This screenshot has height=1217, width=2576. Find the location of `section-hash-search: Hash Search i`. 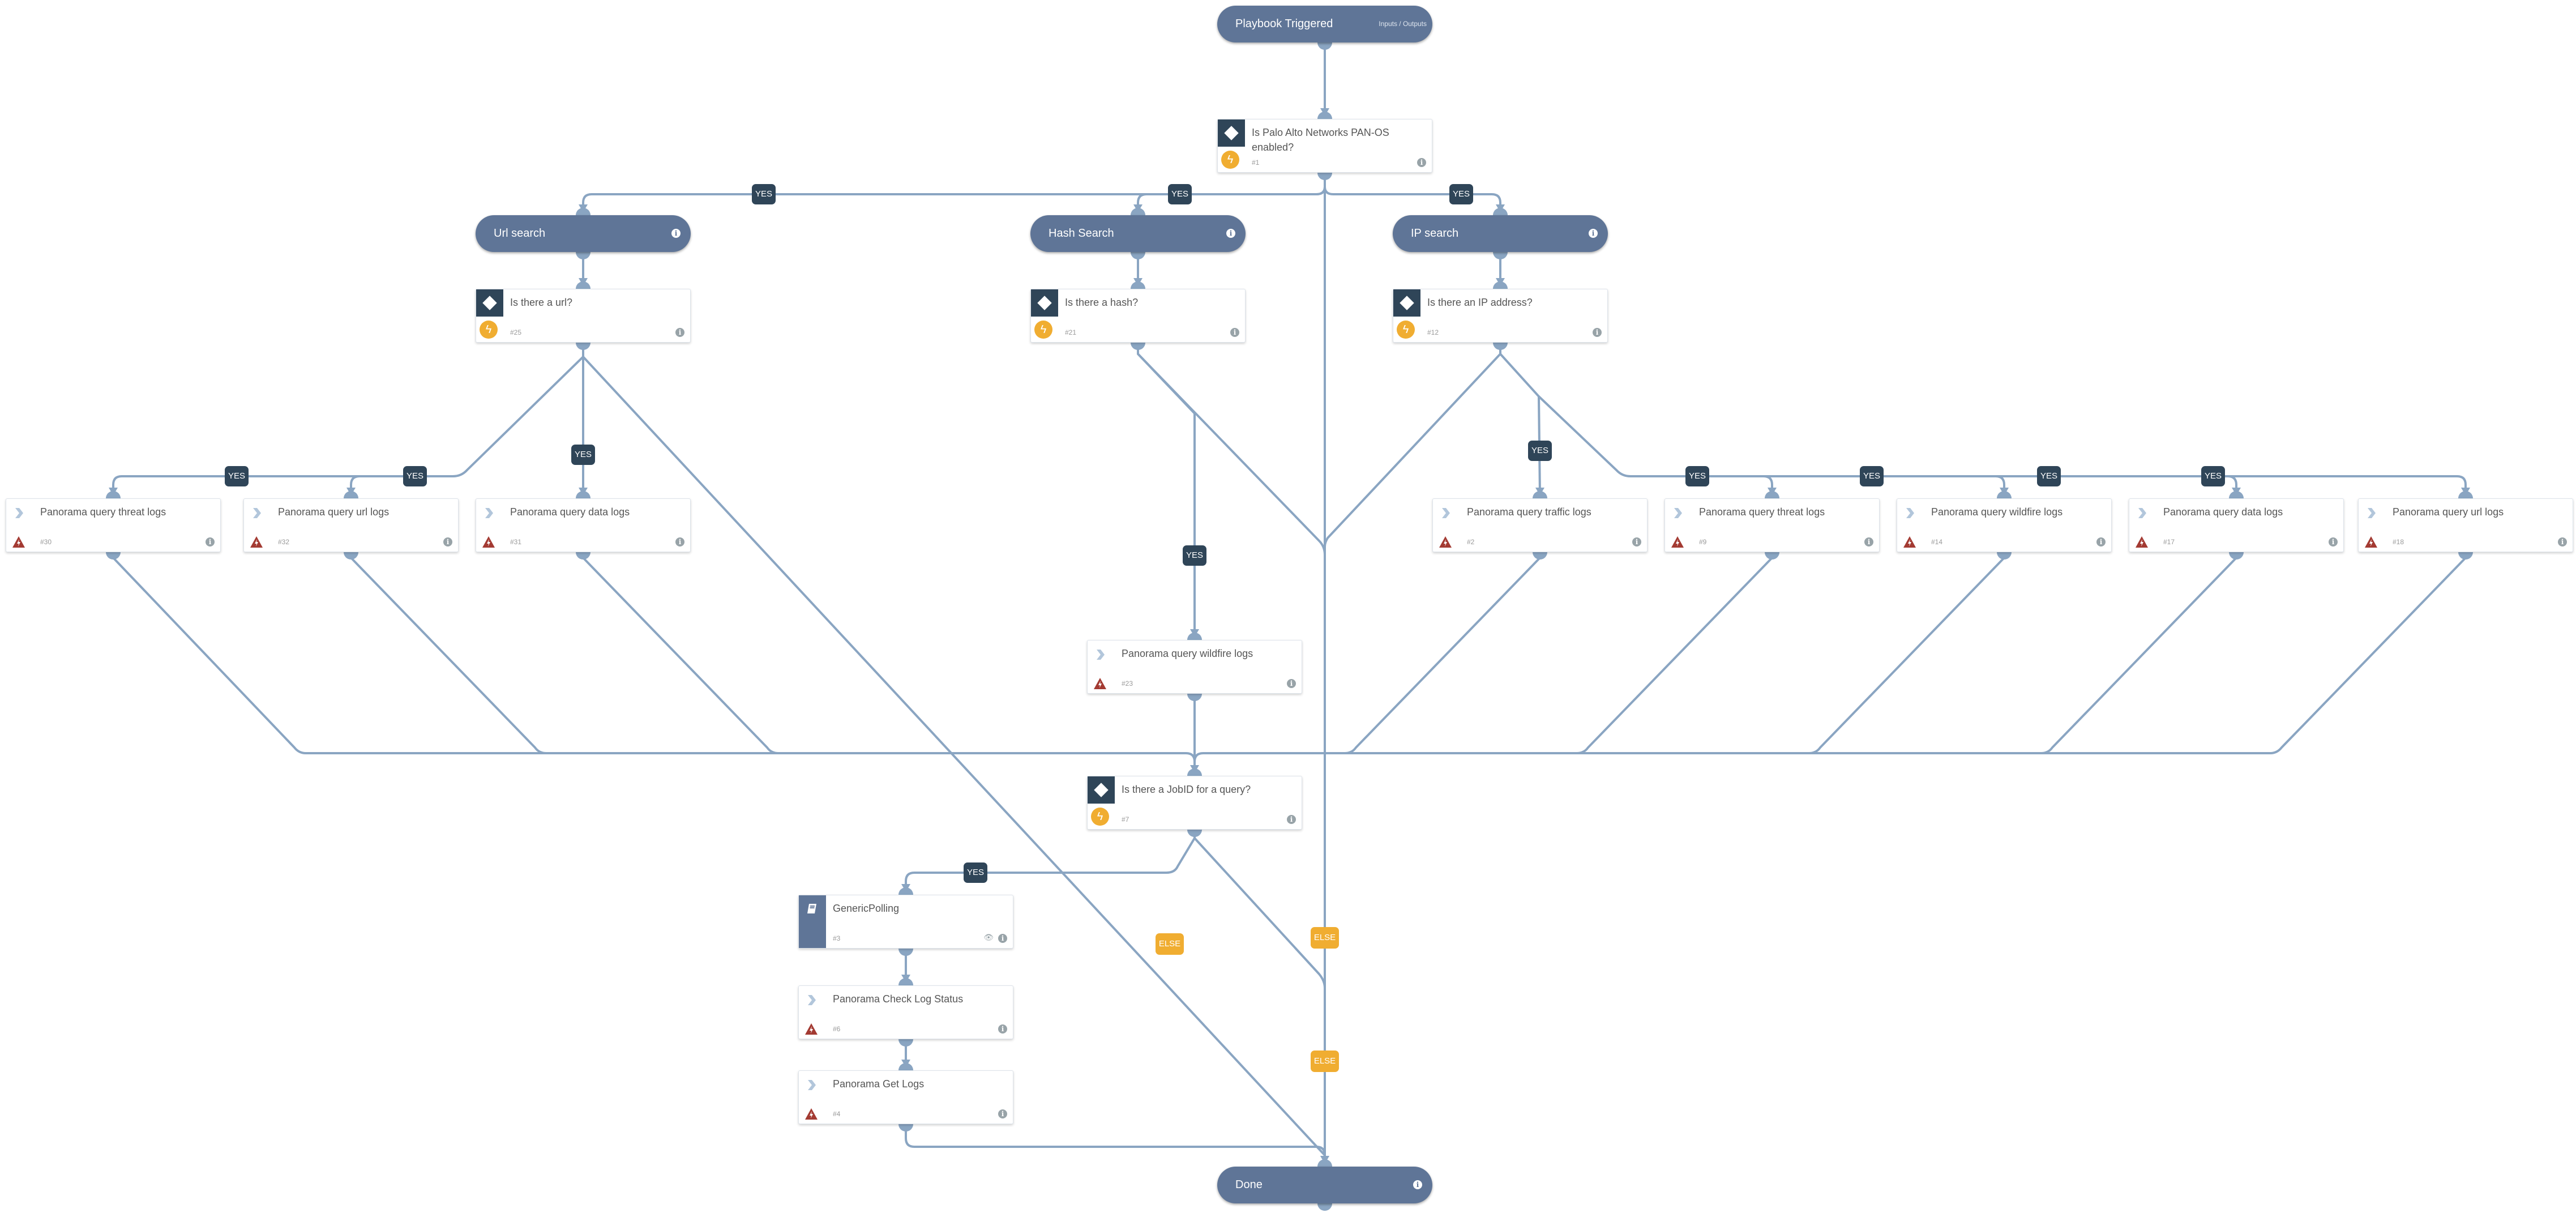

section-hash-search: Hash Search i is located at coordinates (1138, 234).